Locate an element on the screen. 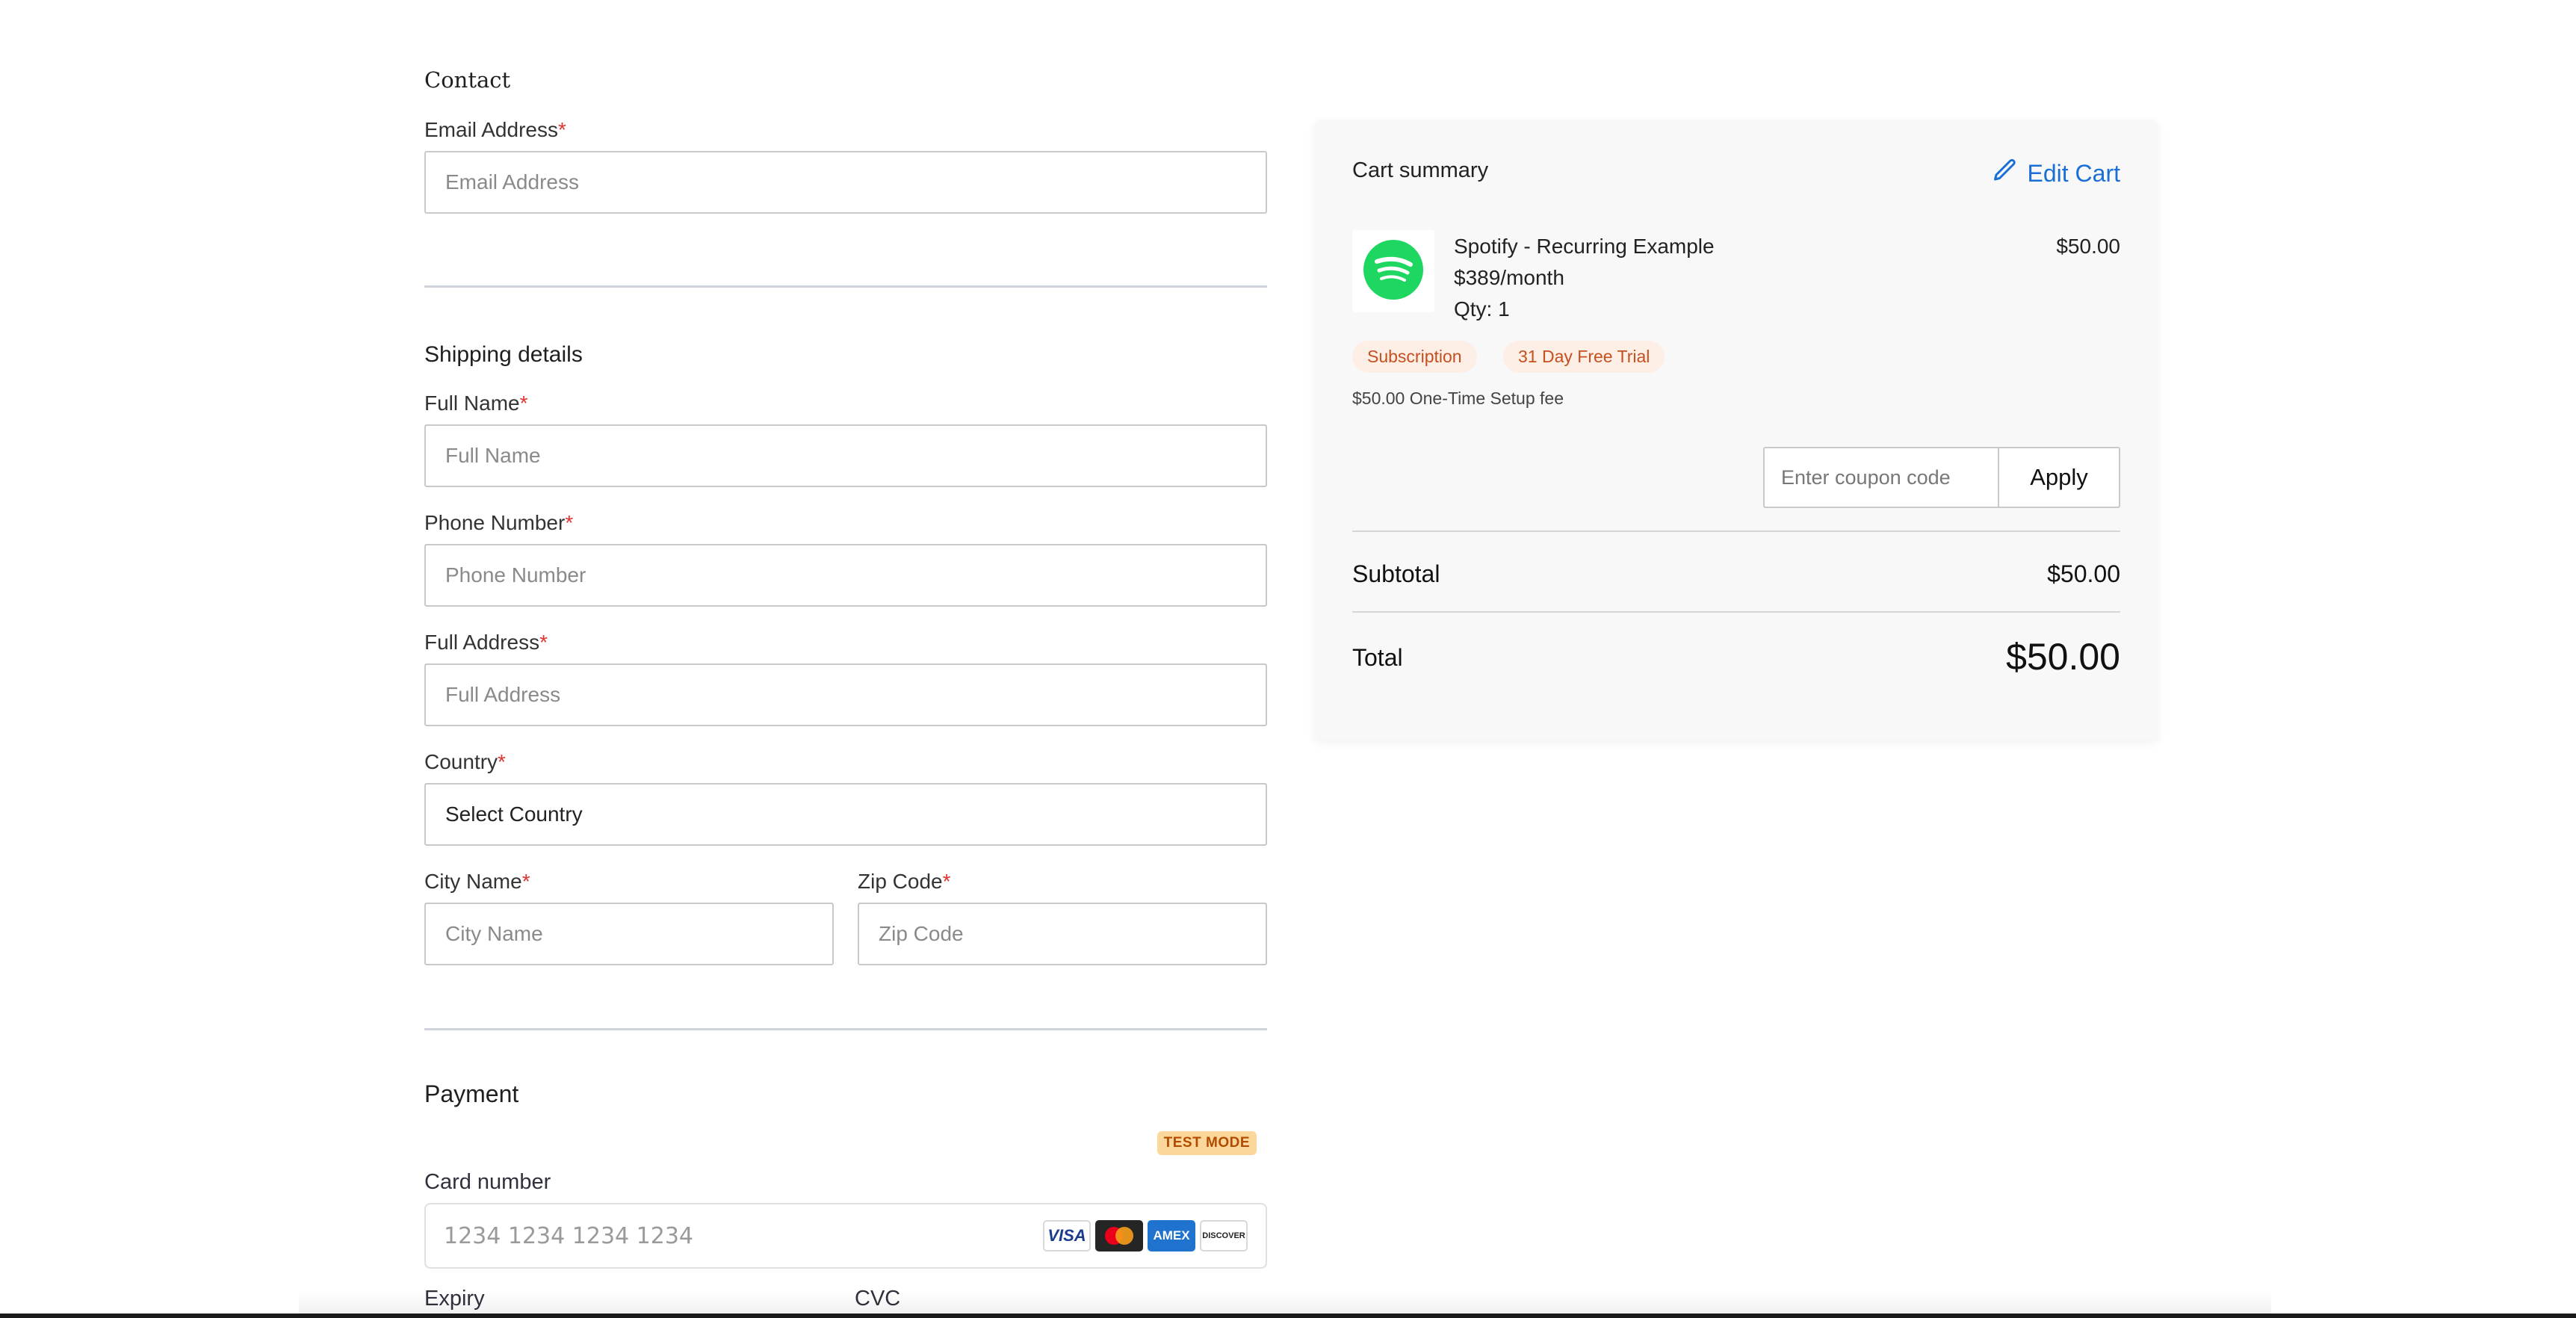 This screenshot has width=2576, height=1318. total-value: $50.00 is located at coordinates (2063, 657).